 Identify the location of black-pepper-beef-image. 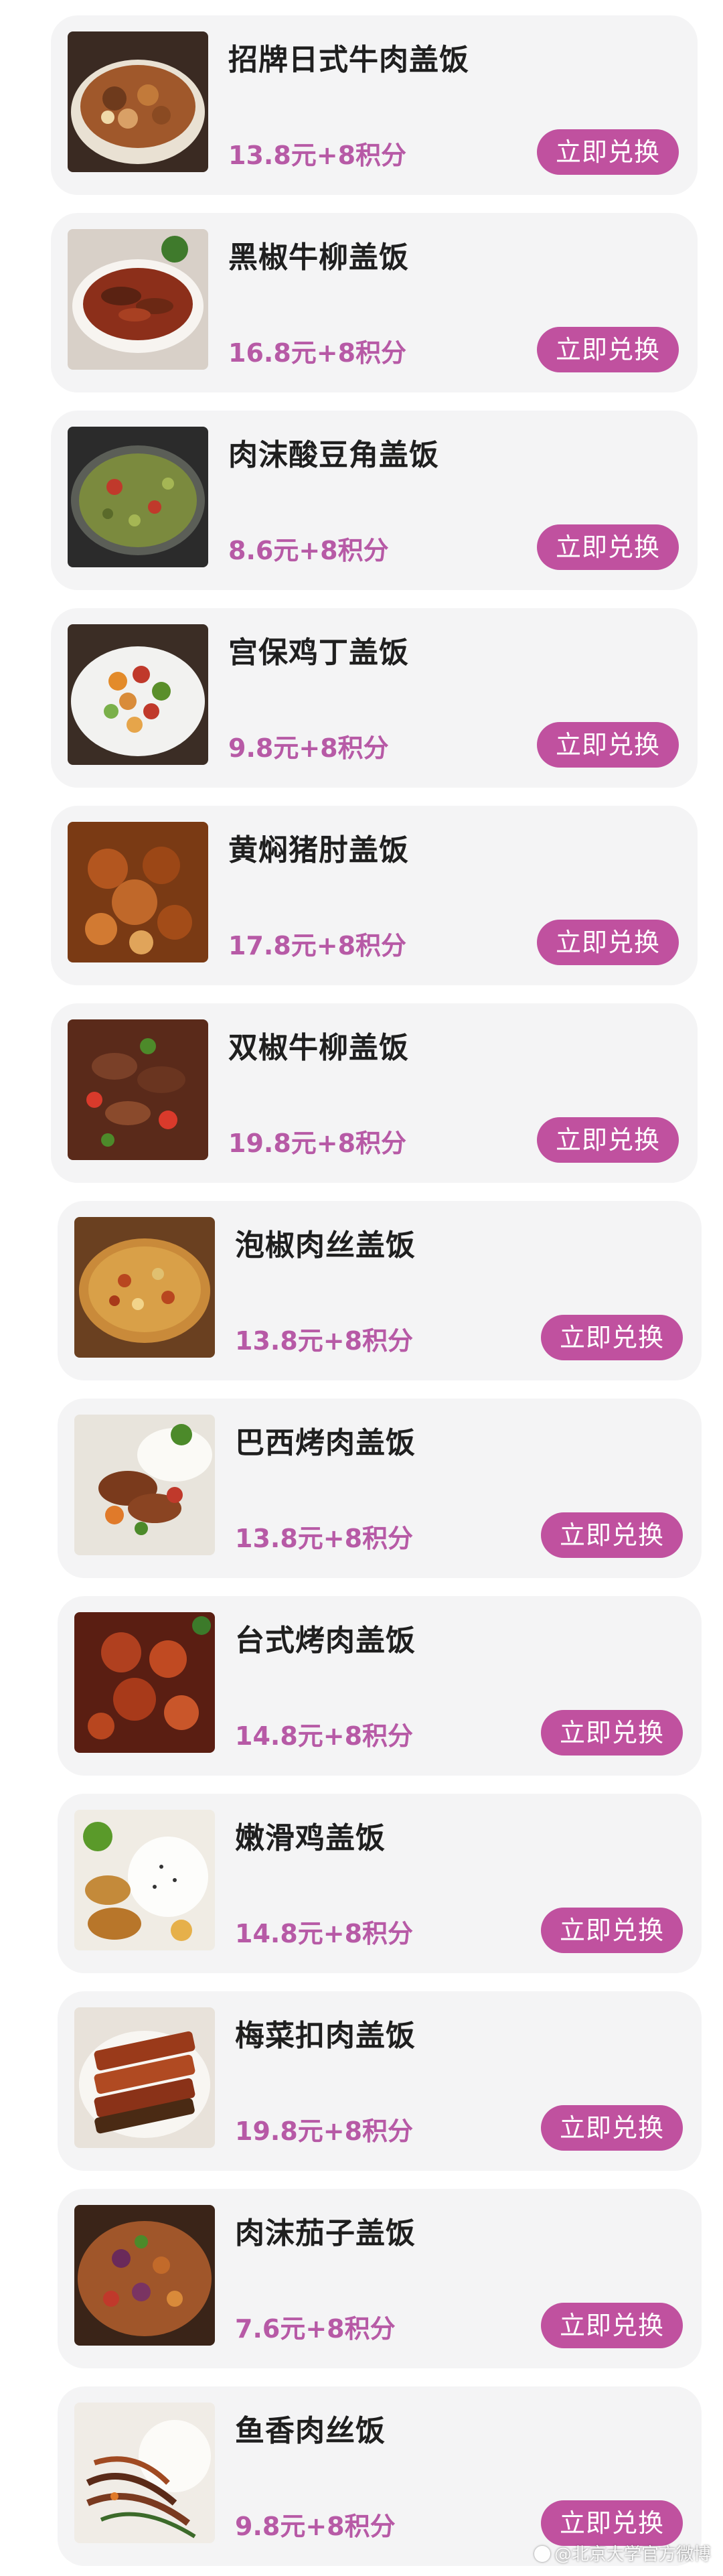
(138, 299).